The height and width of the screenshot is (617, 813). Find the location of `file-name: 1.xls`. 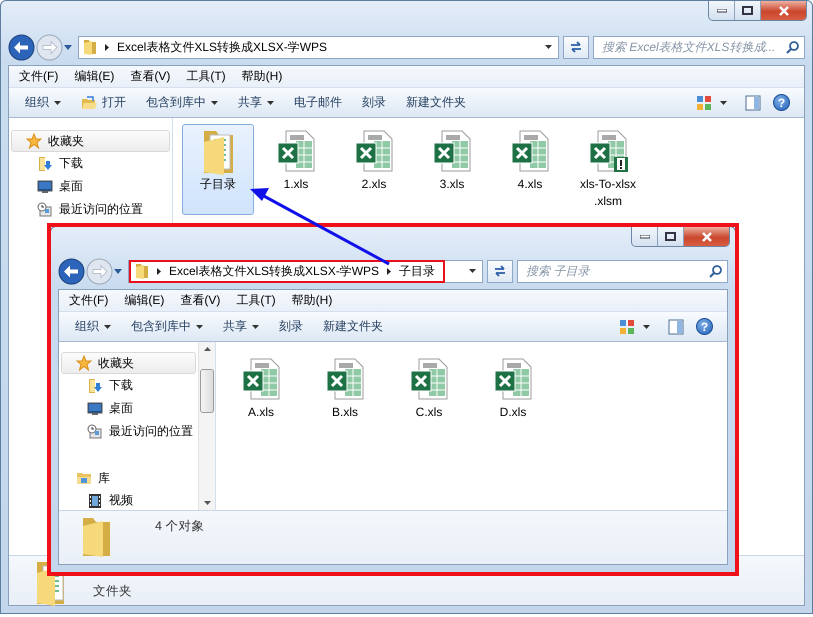

file-name: 1.xls is located at coordinates (296, 184).